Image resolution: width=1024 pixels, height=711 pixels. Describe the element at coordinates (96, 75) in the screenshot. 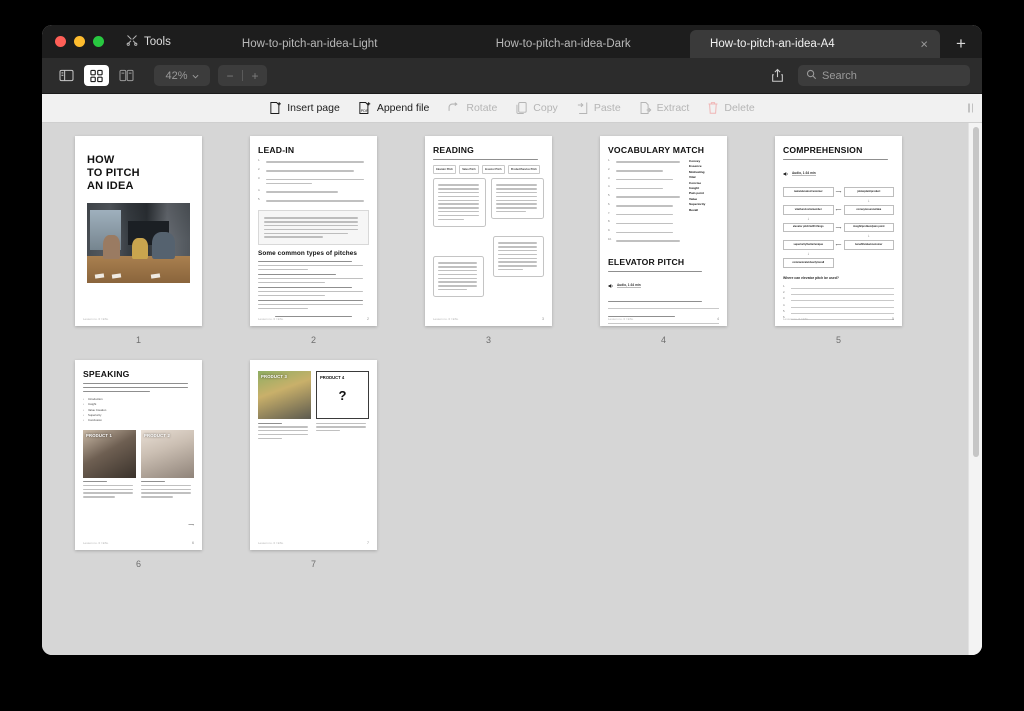

I see `grid-view-button` at that location.